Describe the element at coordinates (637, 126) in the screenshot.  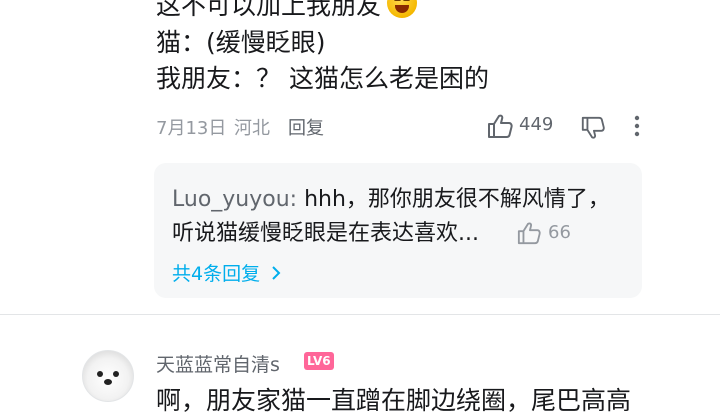
I see `more-options-icon` at that location.